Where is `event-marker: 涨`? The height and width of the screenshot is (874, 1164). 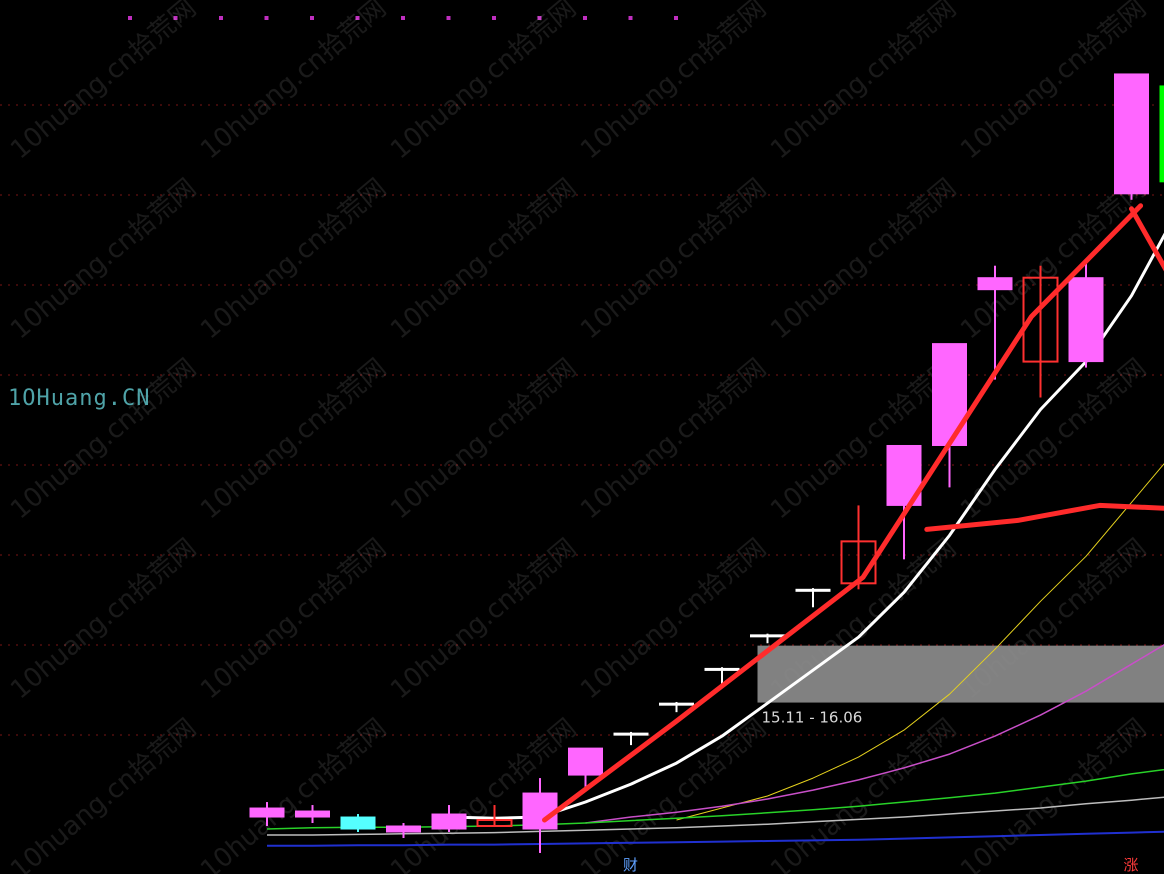 event-marker: 涨 is located at coordinates (1131, 865).